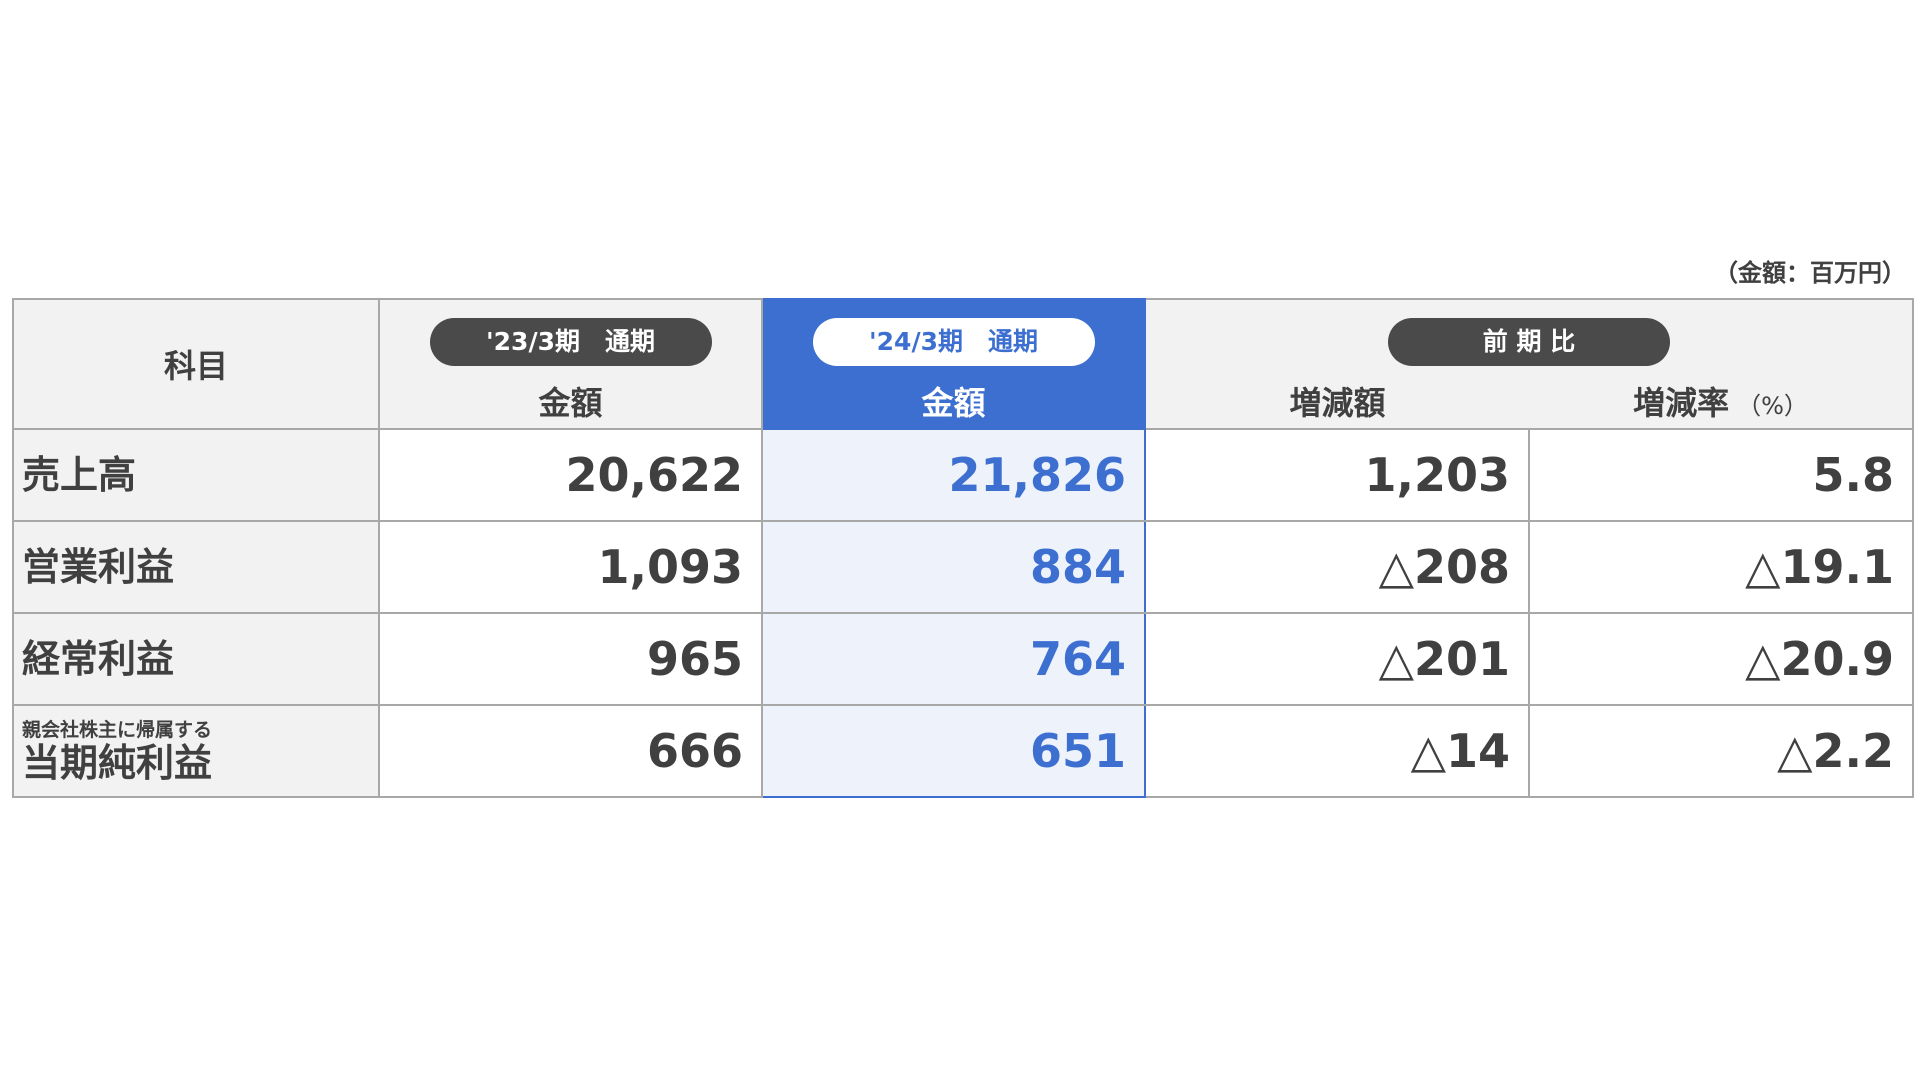 This screenshot has width=1920, height=1080. Describe the element at coordinates (953, 567) in the screenshot. I see `curr-value: 884` at that location.